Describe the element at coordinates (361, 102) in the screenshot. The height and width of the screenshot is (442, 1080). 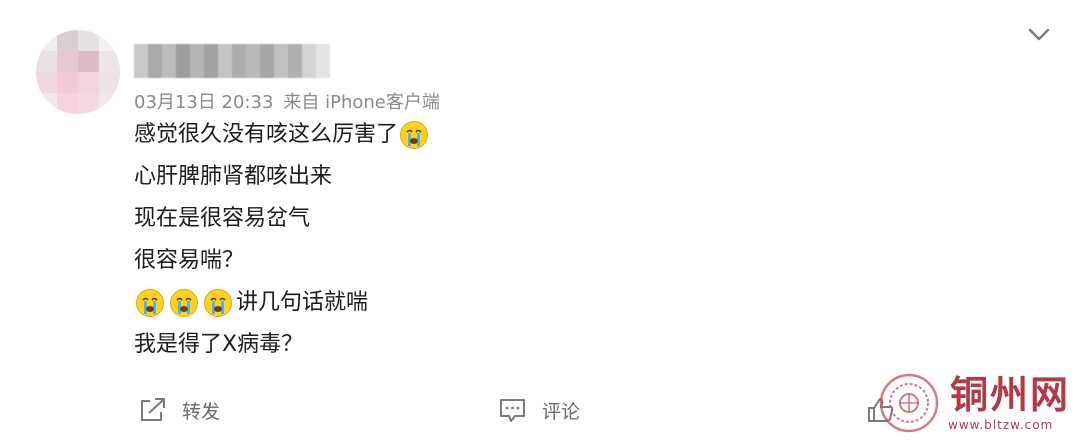
I see `post-source: 来自 iPhone客户端` at that location.